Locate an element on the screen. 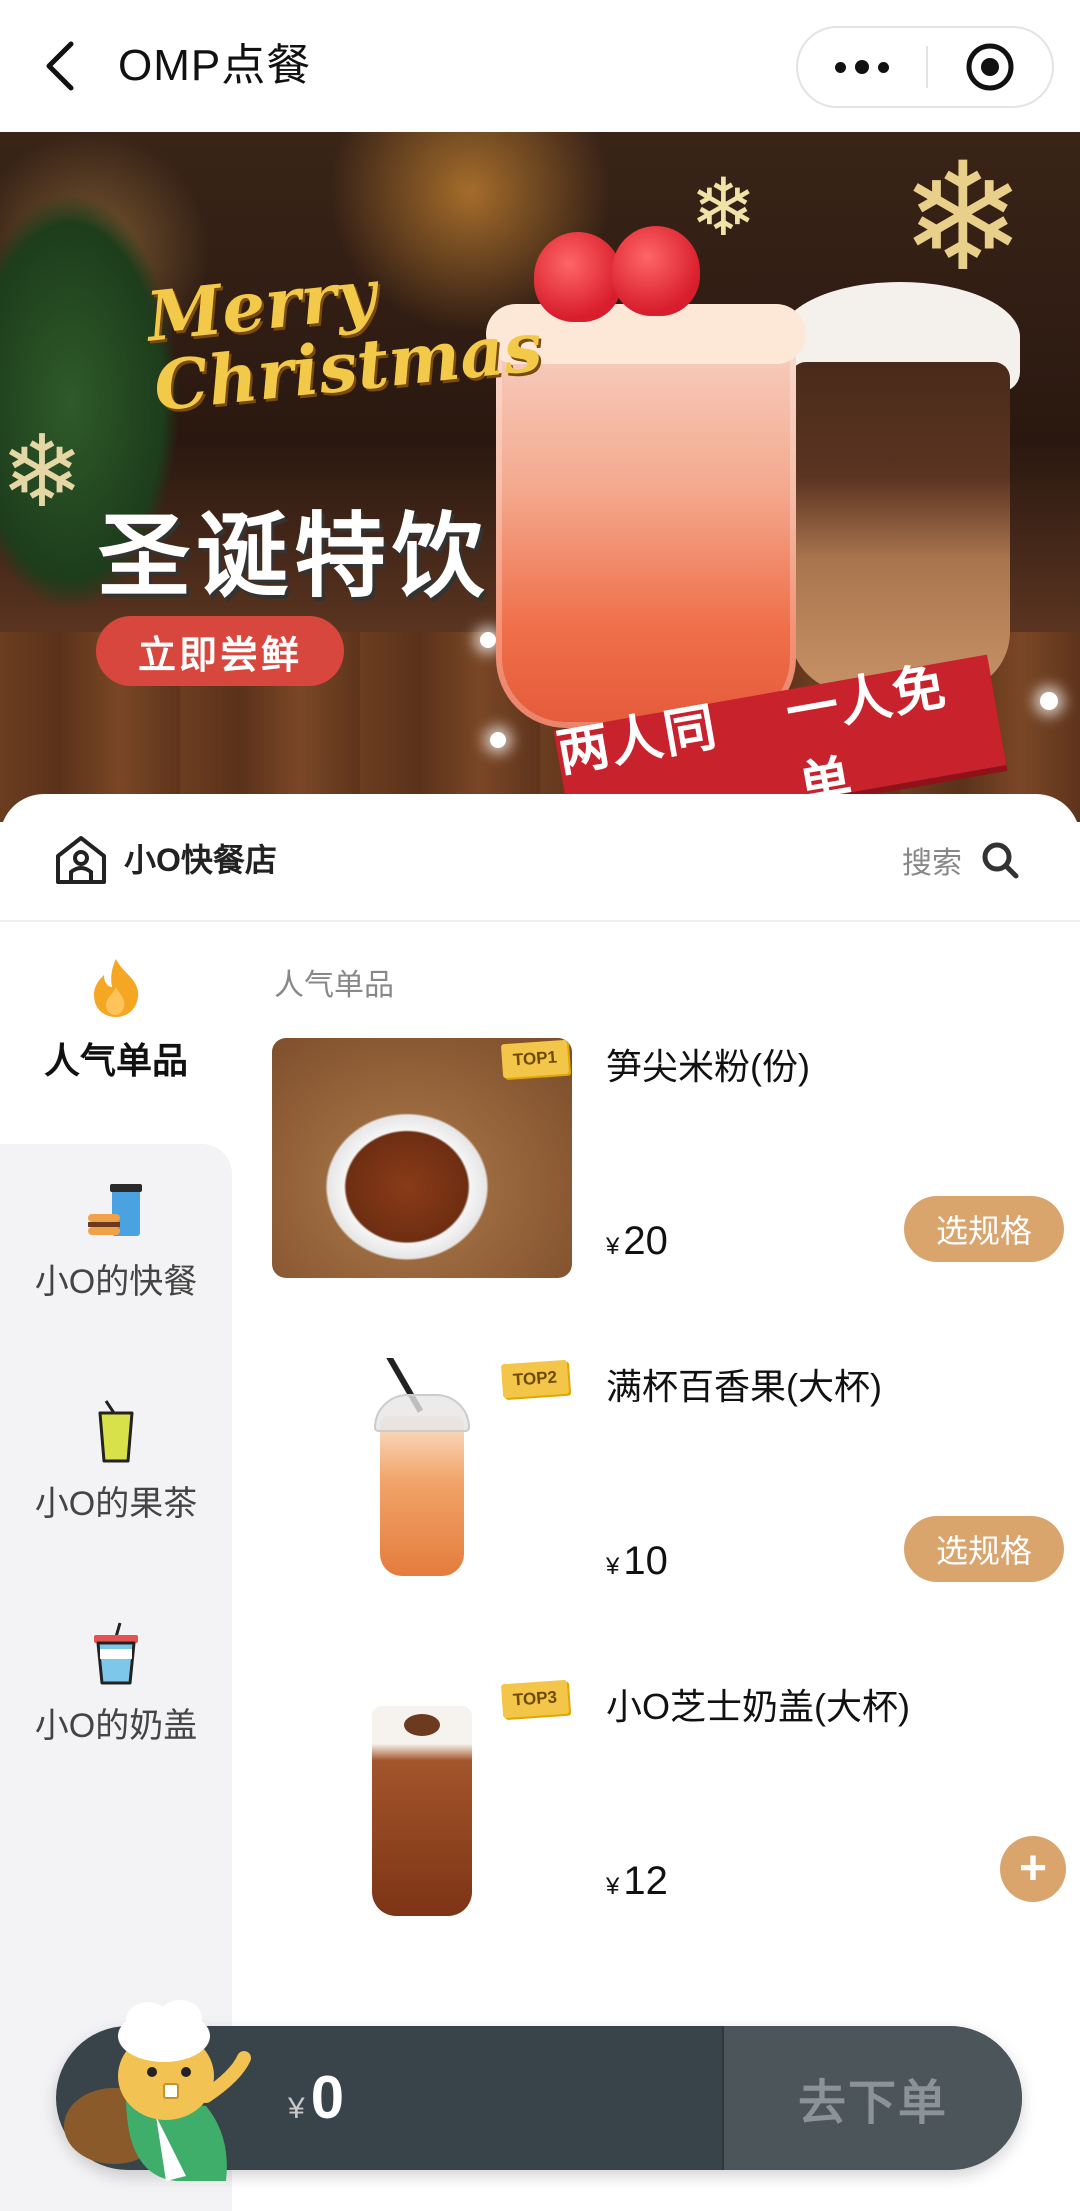 The height and width of the screenshot is (2211, 1080). category-item-popular: 人气单品 is located at coordinates (116, 1020).